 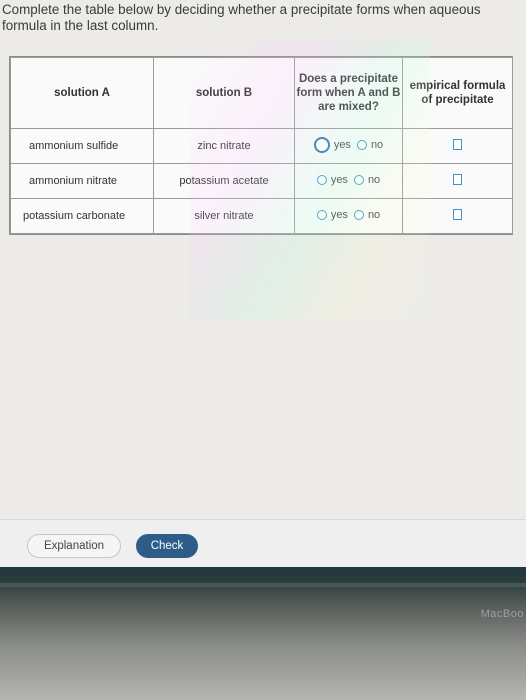 I want to click on row-3-no-radio: no, so click(x=367, y=215).